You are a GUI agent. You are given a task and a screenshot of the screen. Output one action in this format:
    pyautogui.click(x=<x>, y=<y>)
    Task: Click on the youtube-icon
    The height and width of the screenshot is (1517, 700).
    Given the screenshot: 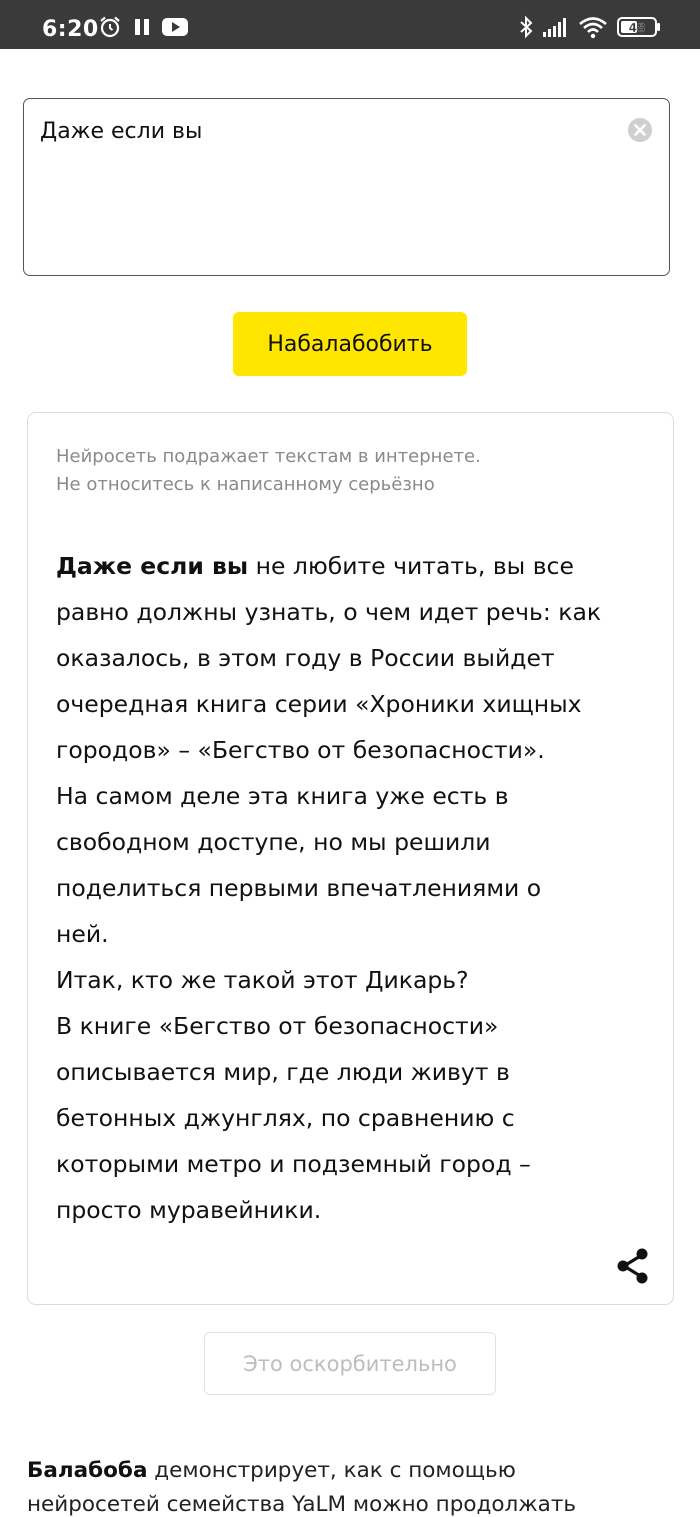 What is the action you would take?
    pyautogui.click(x=175, y=27)
    